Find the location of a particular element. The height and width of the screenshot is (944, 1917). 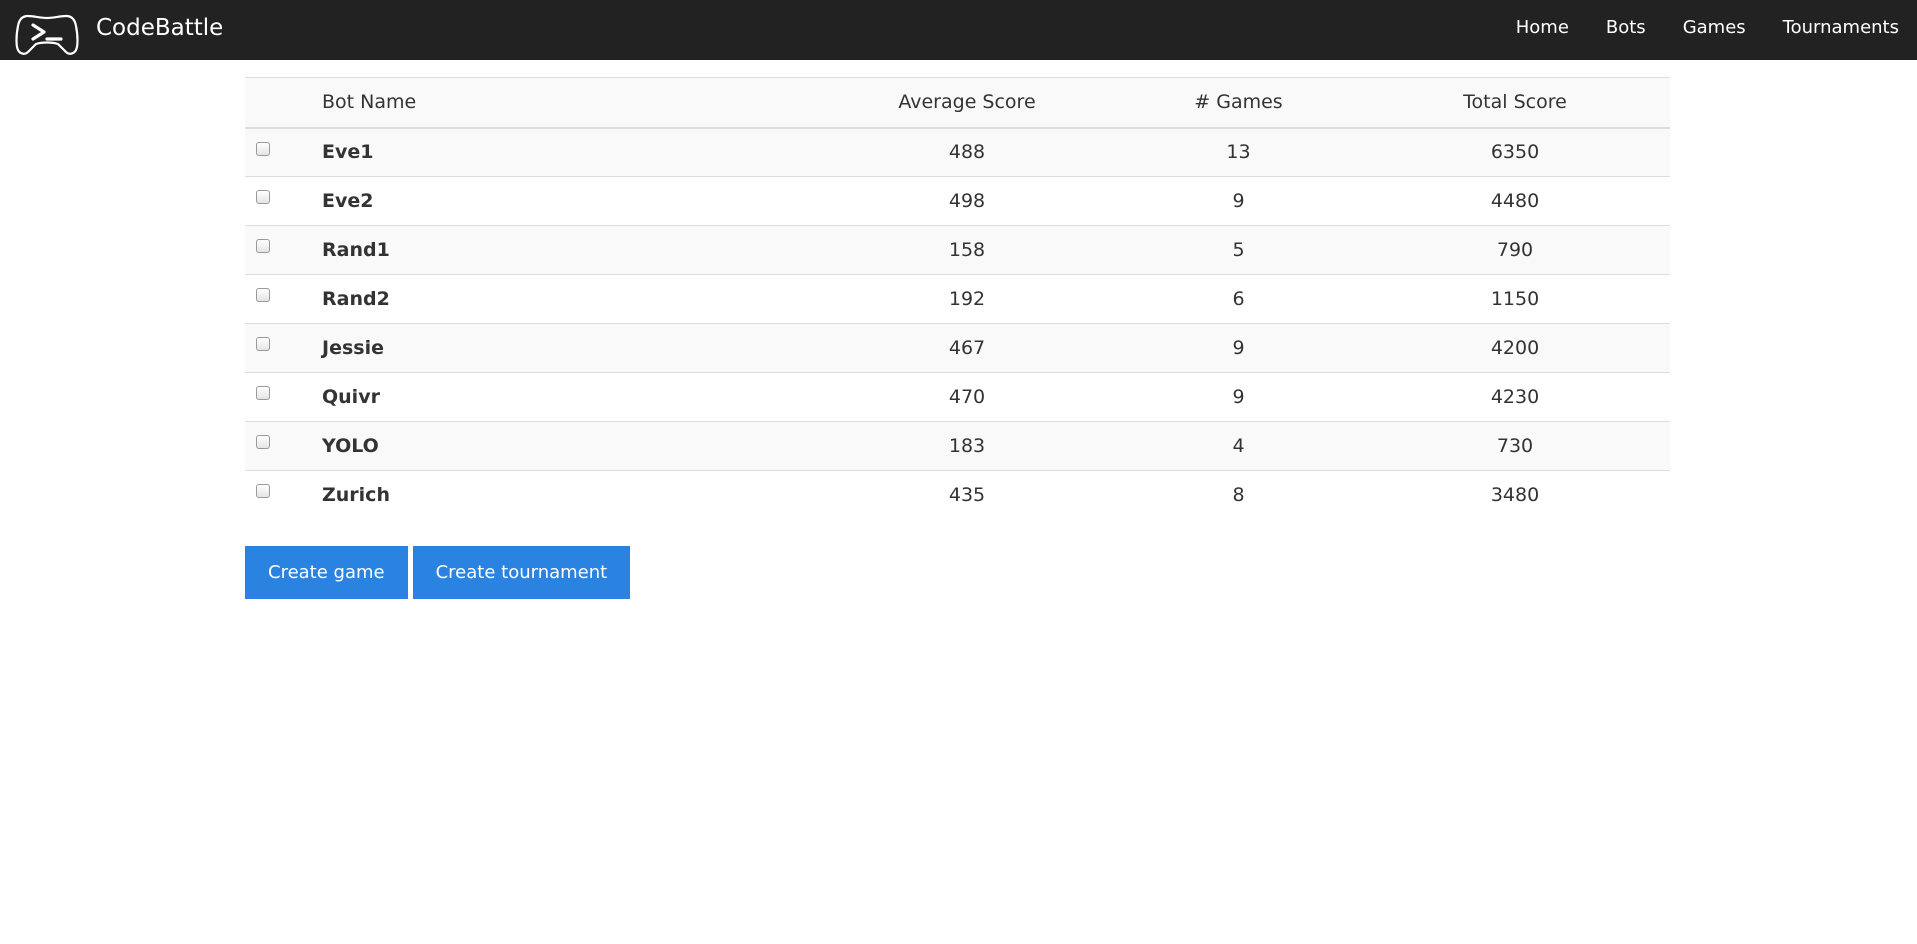

bot-name: Zurich is located at coordinates (356, 495).